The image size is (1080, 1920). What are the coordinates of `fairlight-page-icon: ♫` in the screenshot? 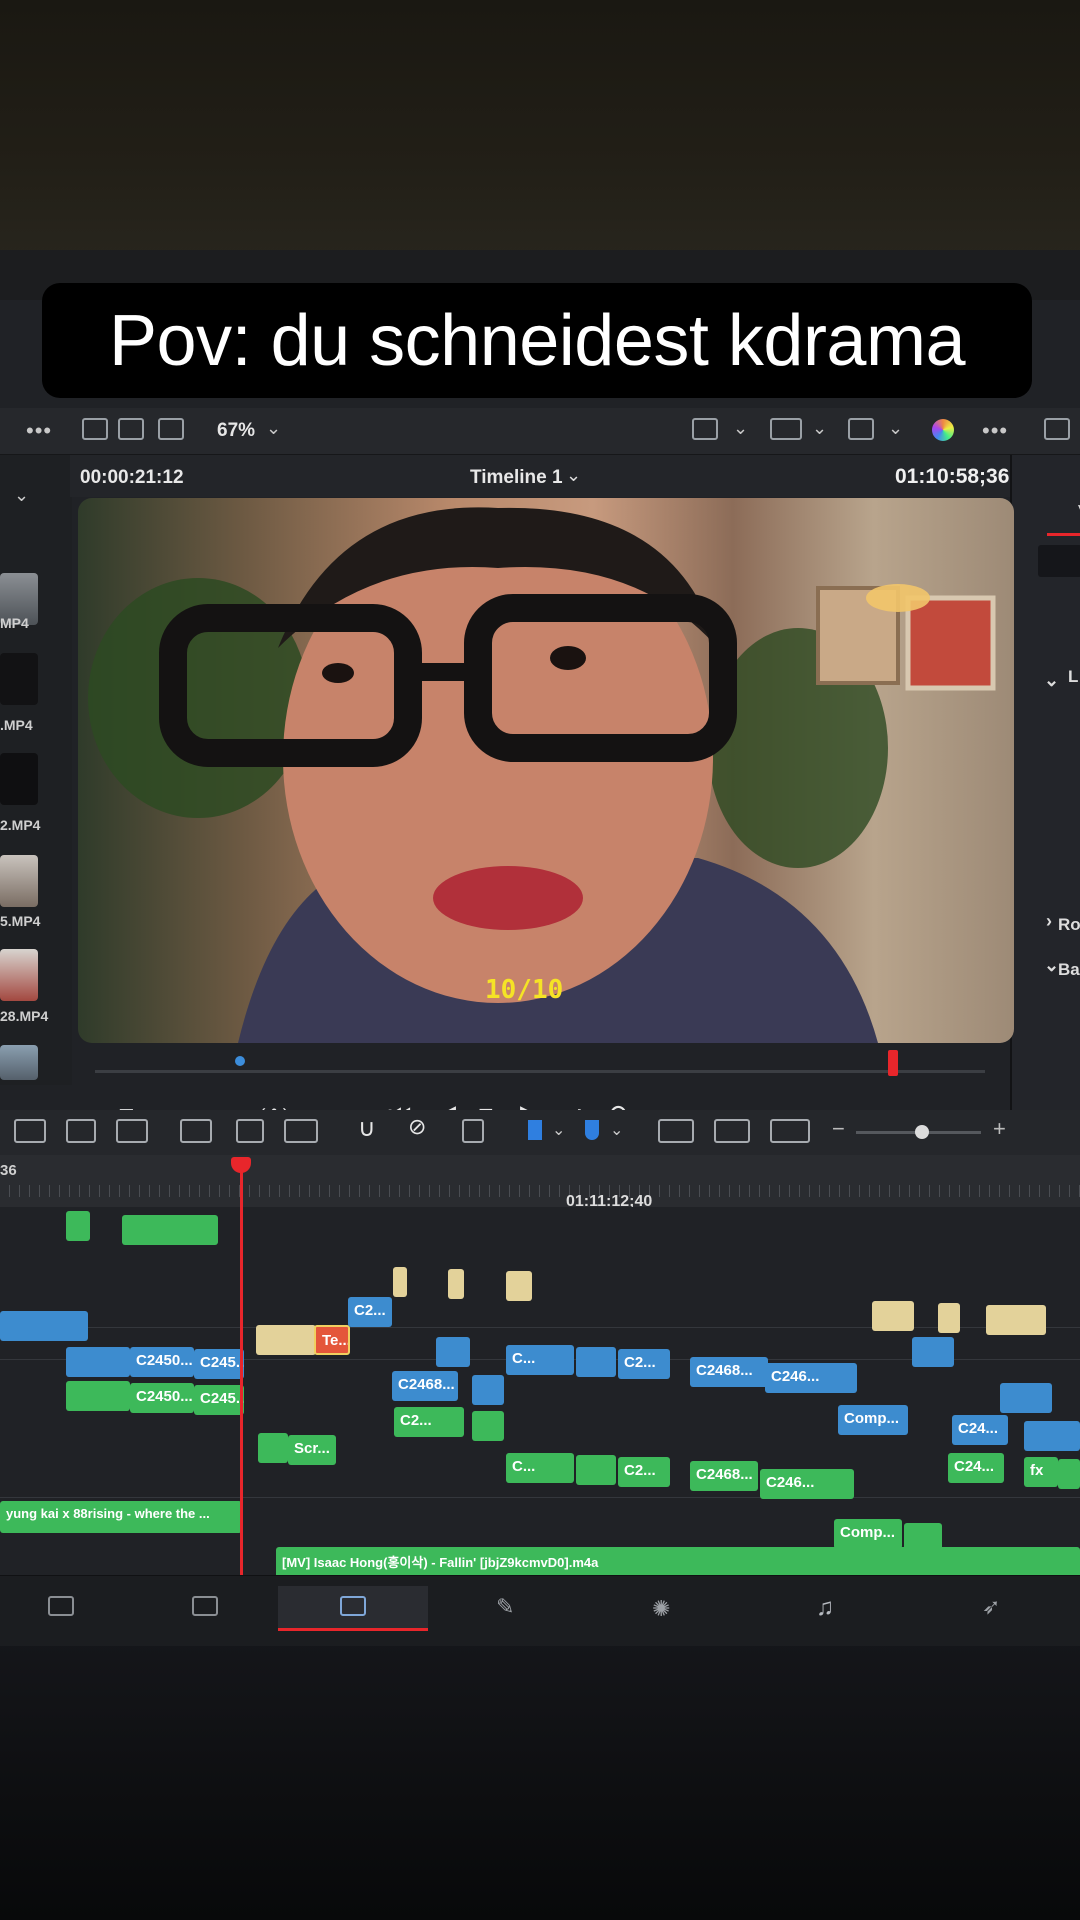 It's located at (825, 1608).